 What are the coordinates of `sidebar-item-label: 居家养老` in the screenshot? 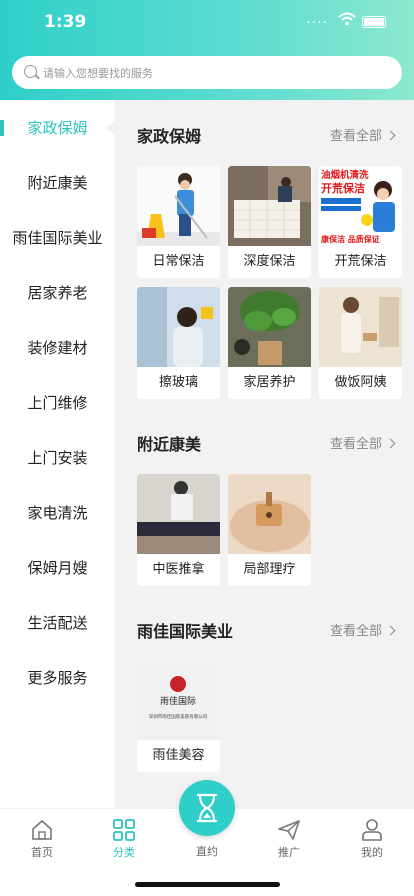 It's located at (57, 293).